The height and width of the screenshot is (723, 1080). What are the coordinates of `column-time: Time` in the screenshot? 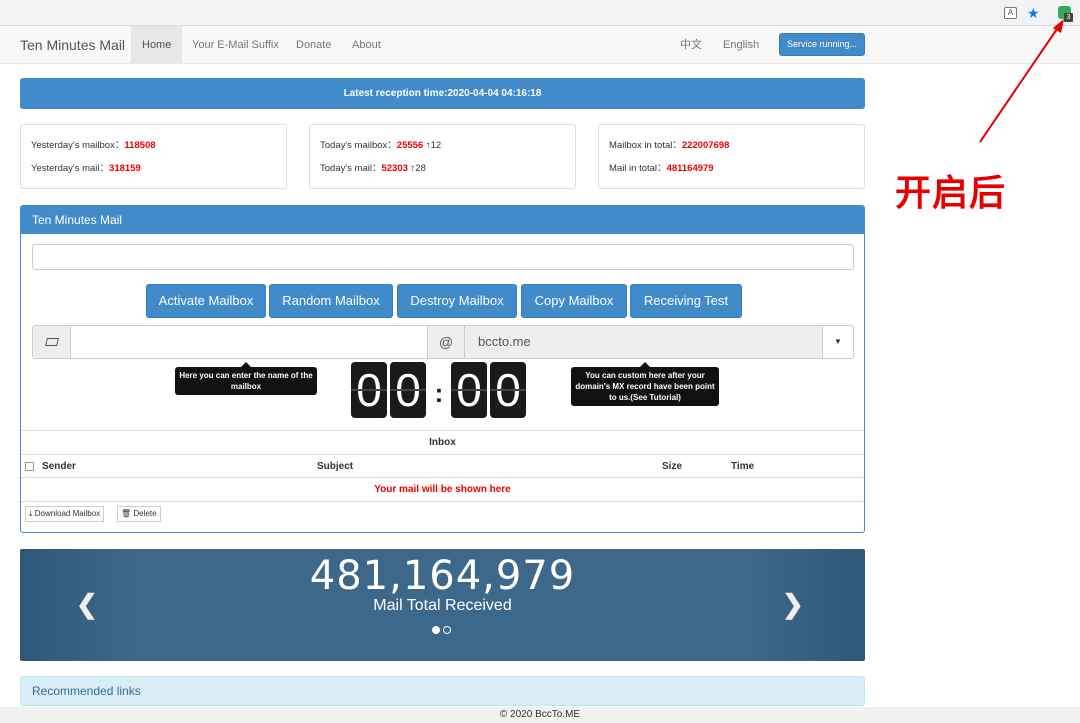 It's located at (743, 466).